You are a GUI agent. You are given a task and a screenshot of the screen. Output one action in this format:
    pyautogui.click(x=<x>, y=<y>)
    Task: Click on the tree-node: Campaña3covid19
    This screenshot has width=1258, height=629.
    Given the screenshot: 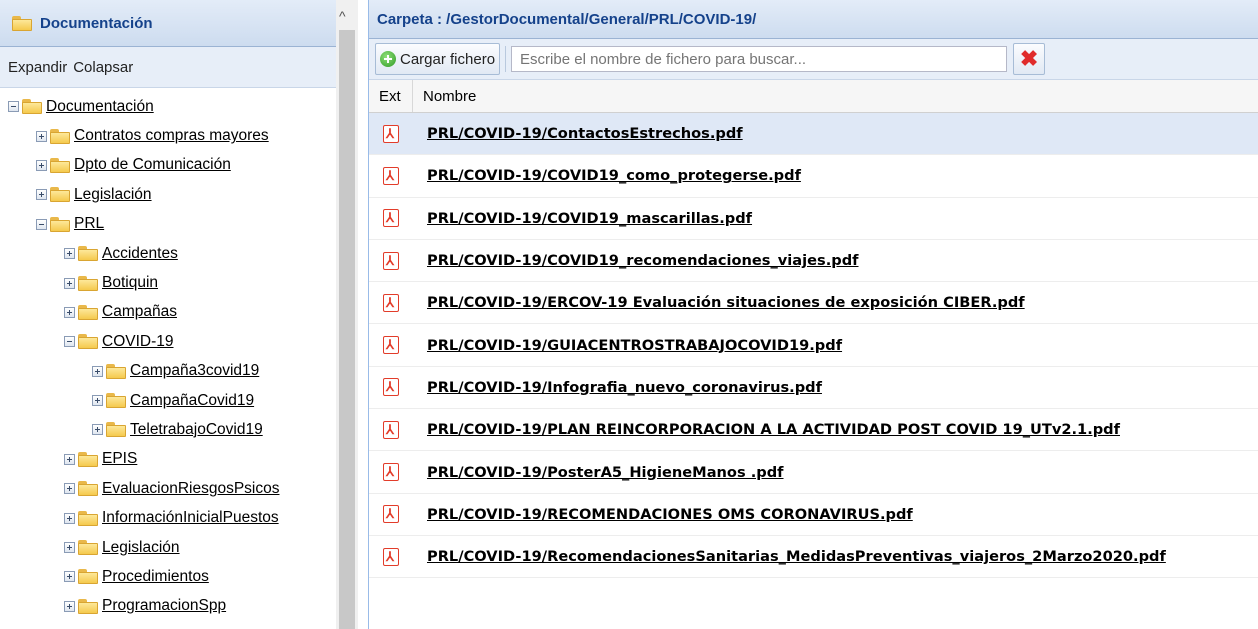 What is the action you would take?
    pyautogui.click(x=168, y=371)
    